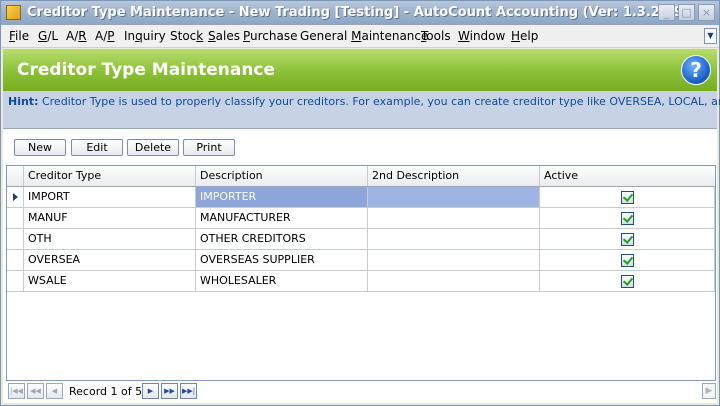 This screenshot has height=406, width=720. What do you see at coordinates (224, 36) in the screenshot?
I see `menu-sales: Sales` at bounding box center [224, 36].